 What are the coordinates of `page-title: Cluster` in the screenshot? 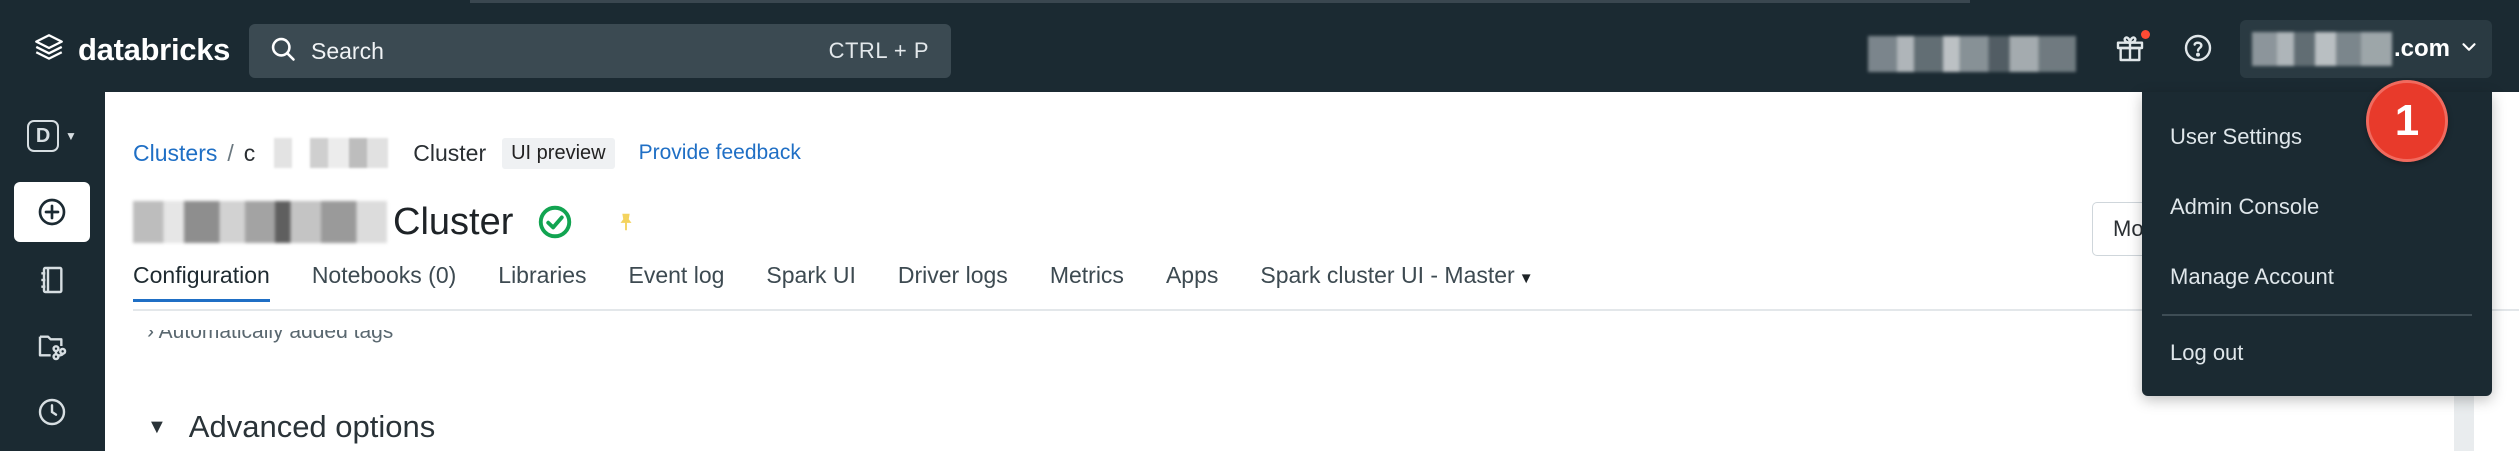 It's located at (385, 222).